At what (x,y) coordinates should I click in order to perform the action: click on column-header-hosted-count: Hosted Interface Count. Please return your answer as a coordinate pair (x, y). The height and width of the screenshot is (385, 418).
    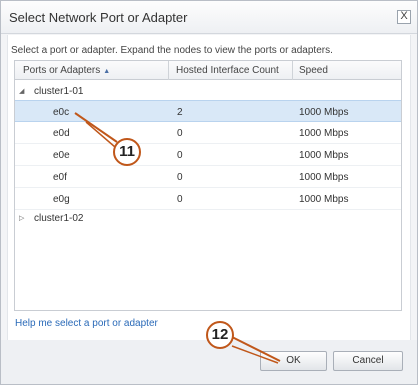
    Looking at the image, I should click on (227, 70).